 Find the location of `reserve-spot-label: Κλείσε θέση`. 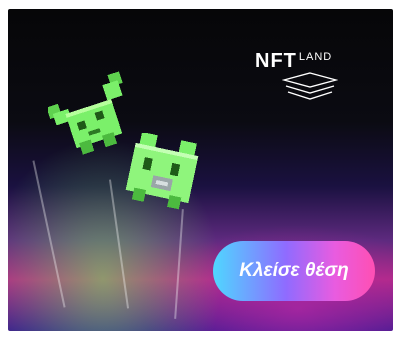

reserve-spot-label: Κλείσε θέση is located at coordinates (294, 270).